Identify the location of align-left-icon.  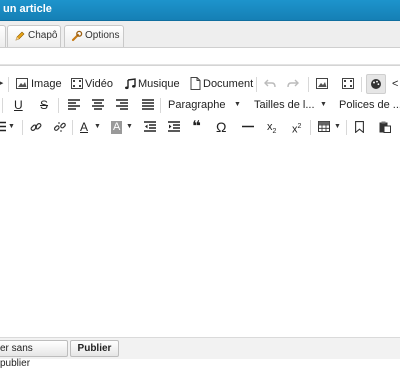
(74, 104).